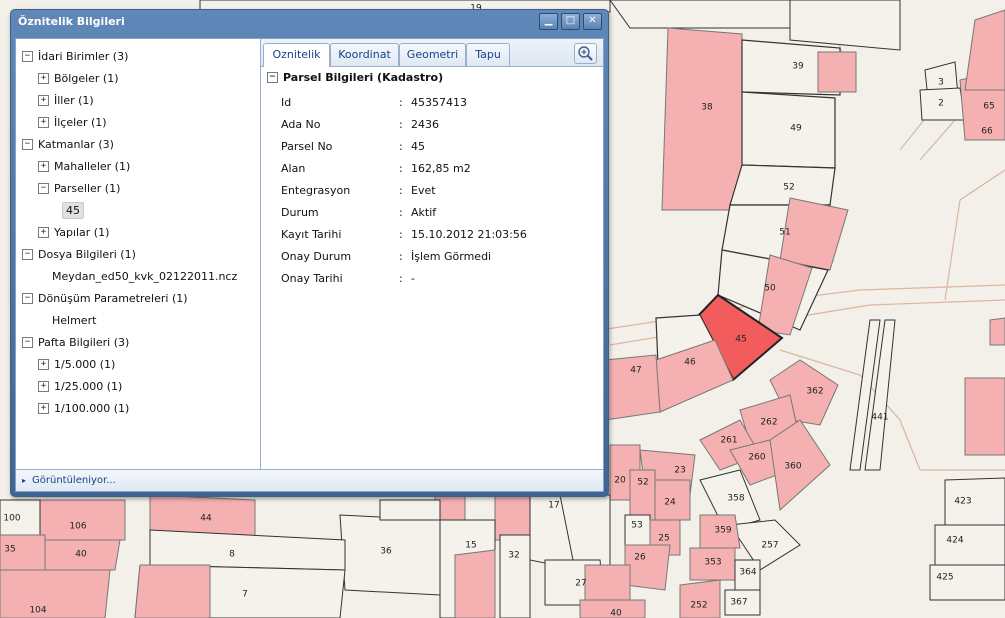  Describe the element at coordinates (24, 480) in the screenshot. I see `status-arrow-icon: ▸` at that location.